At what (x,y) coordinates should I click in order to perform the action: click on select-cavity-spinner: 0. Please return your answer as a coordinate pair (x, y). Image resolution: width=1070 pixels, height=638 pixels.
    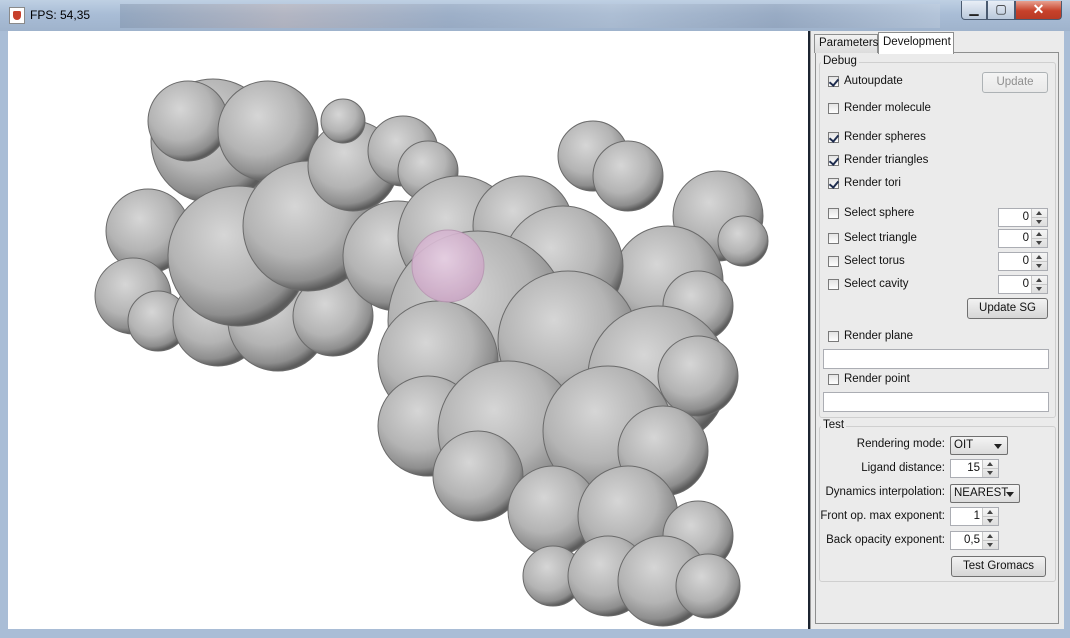
    Looking at the image, I should click on (1023, 284).